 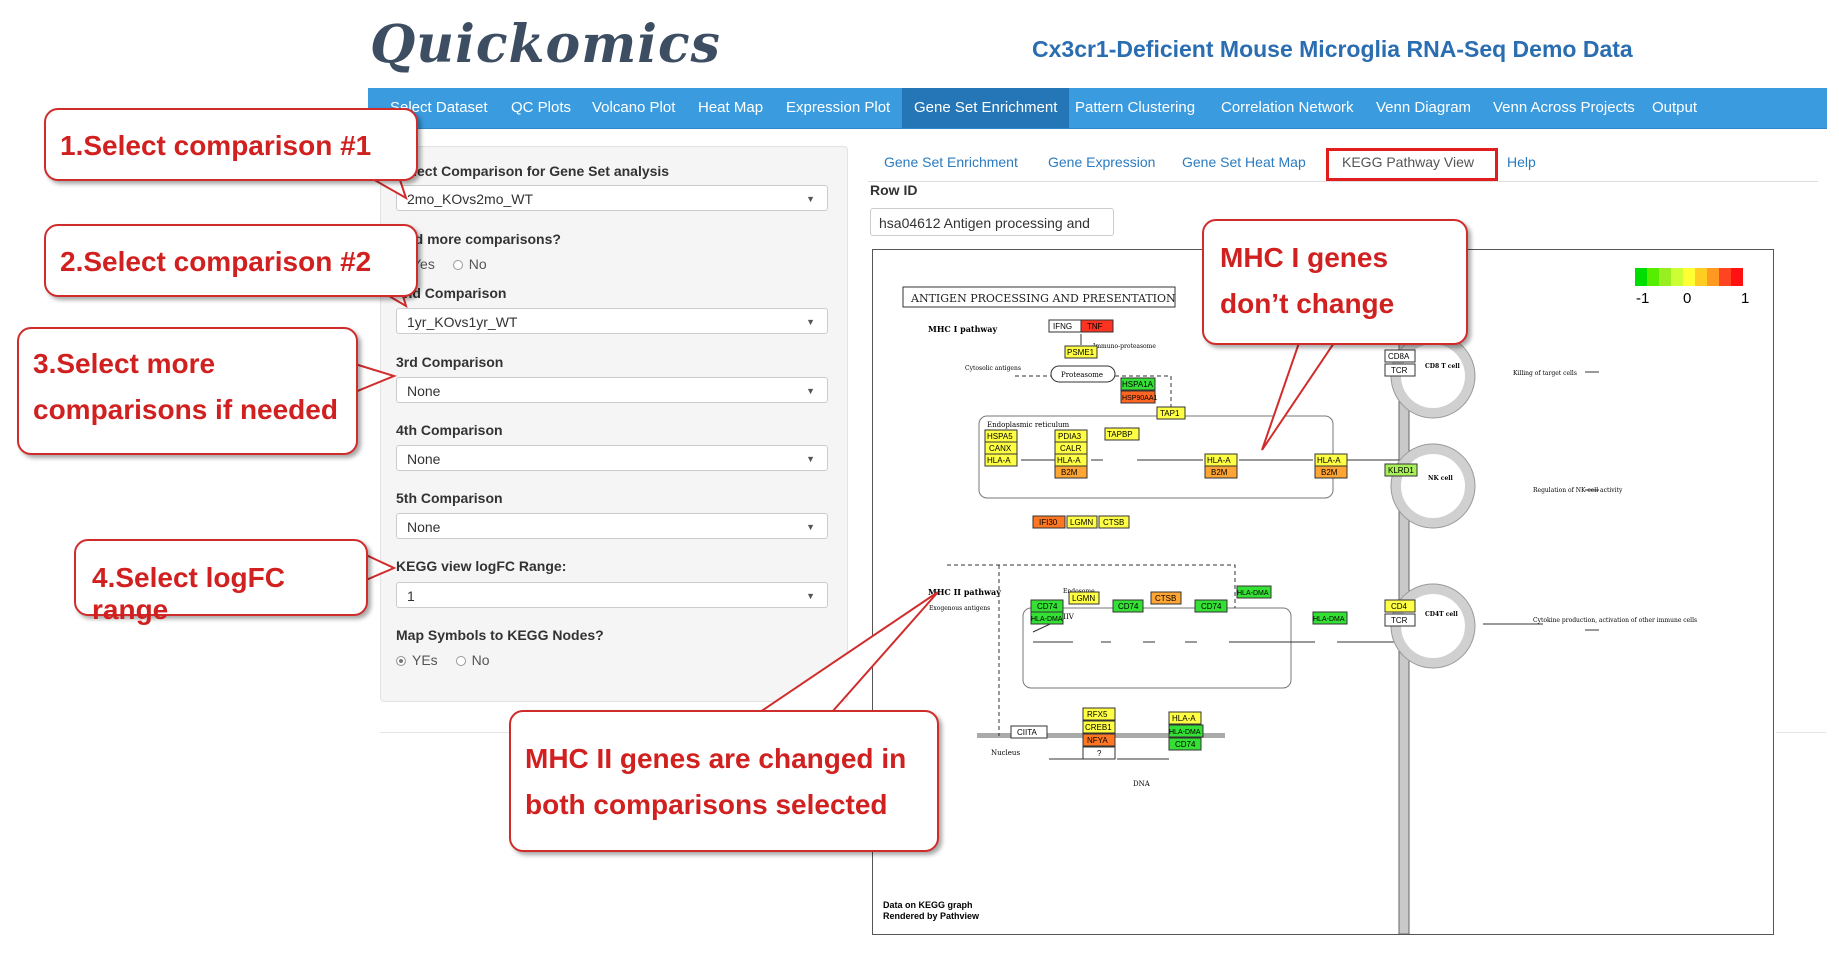 I want to click on fifth-comparison-select: None ▼, so click(x=612, y=526).